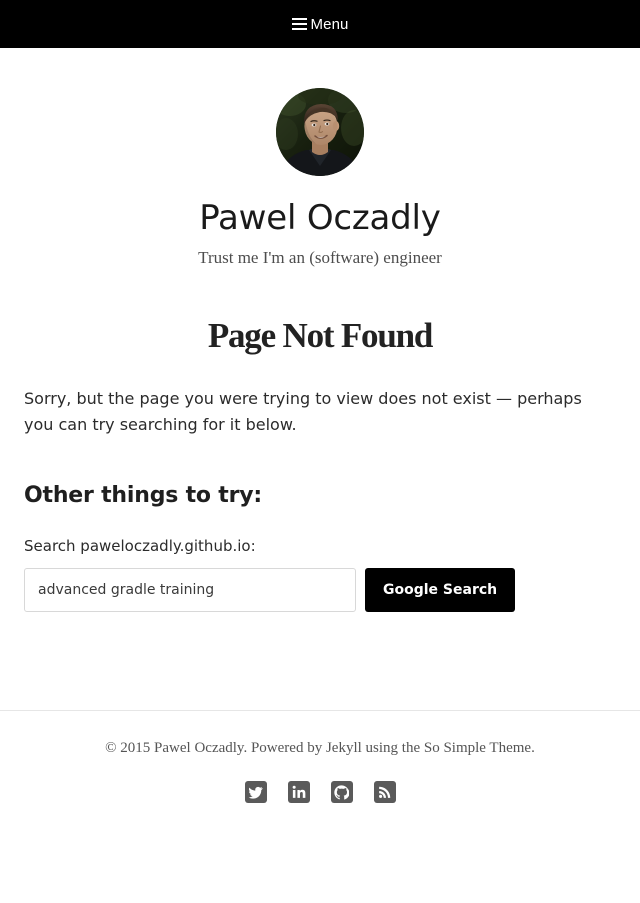 The width and height of the screenshot is (640, 903). Describe the element at coordinates (143, 495) in the screenshot. I see `section-heading-other-things: Other things to try:` at that location.